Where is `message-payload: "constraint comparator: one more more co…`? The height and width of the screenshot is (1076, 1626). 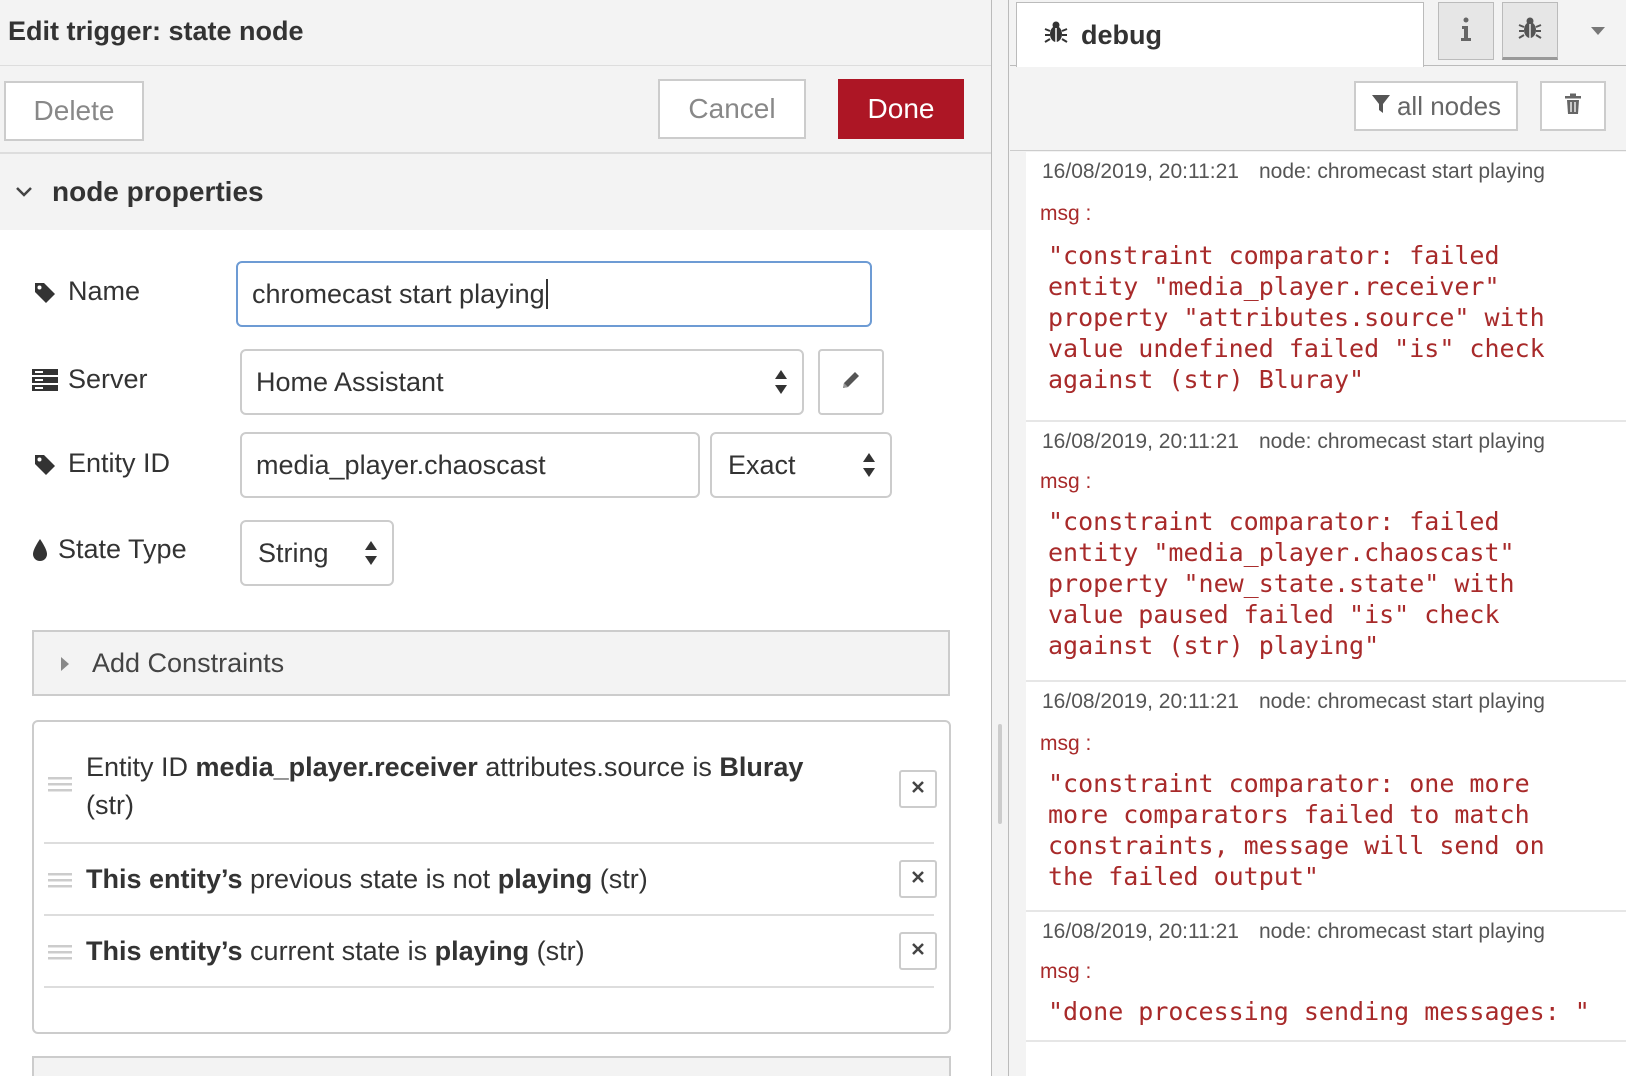
message-payload: "constraint comparator: one more more co… is located at coordinates (1328, 830).